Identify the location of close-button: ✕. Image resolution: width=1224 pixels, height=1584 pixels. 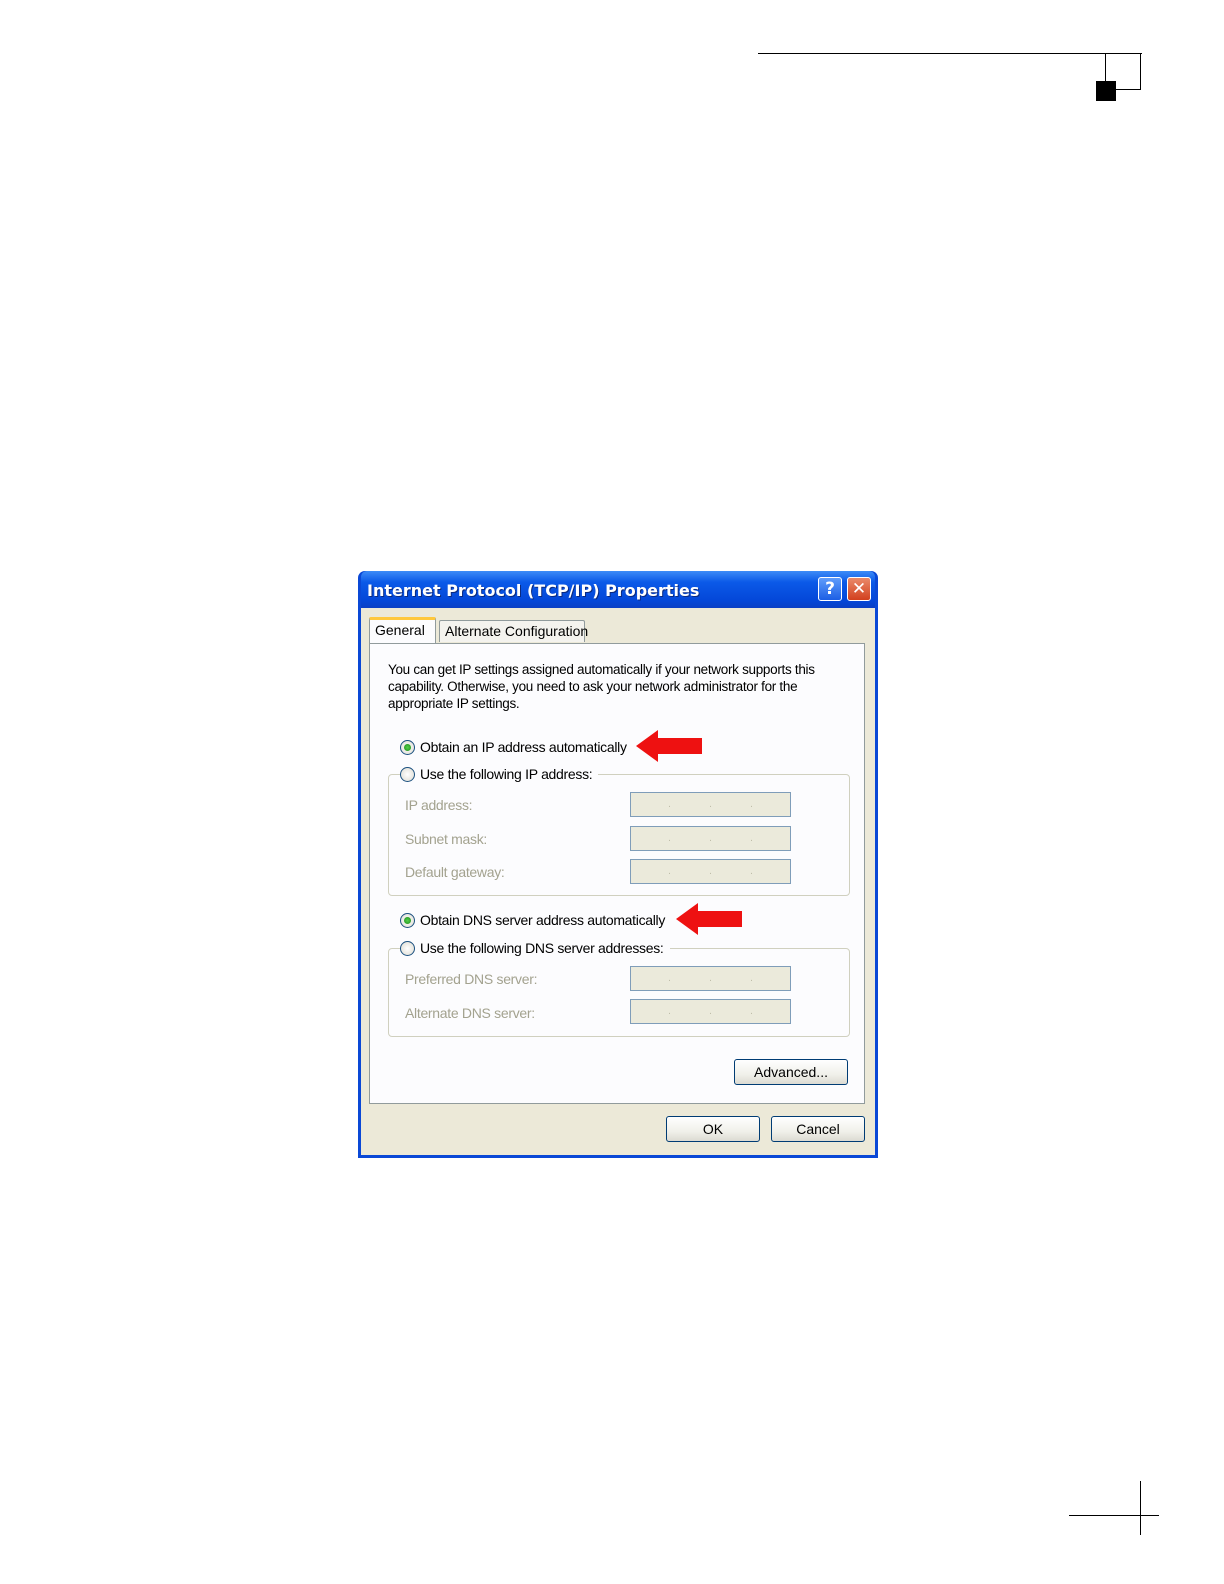
(859, 589).